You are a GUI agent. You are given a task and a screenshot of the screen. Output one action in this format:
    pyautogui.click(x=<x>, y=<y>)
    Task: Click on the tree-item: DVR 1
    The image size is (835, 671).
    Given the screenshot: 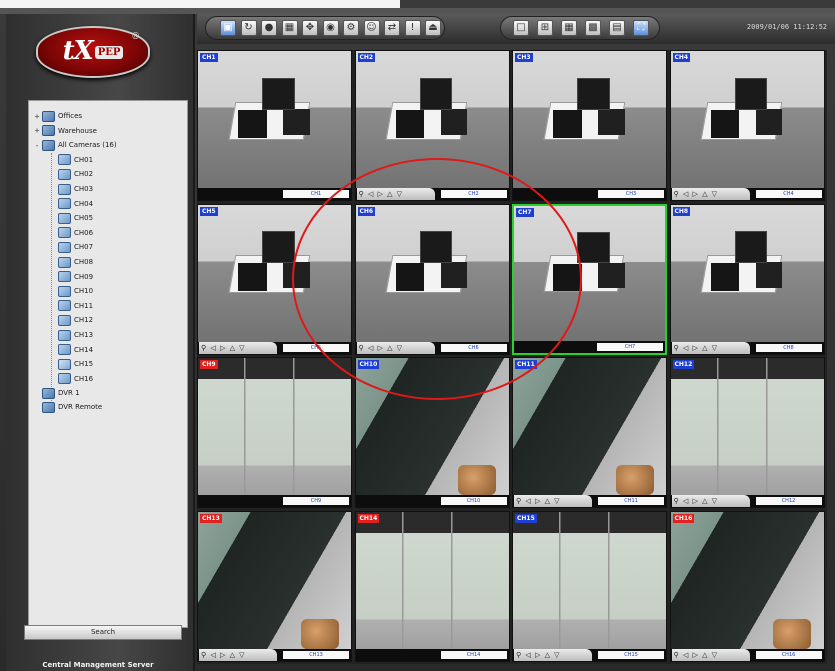 What is the action you would take?
    pyautogui.click(x=56, y=393)
    